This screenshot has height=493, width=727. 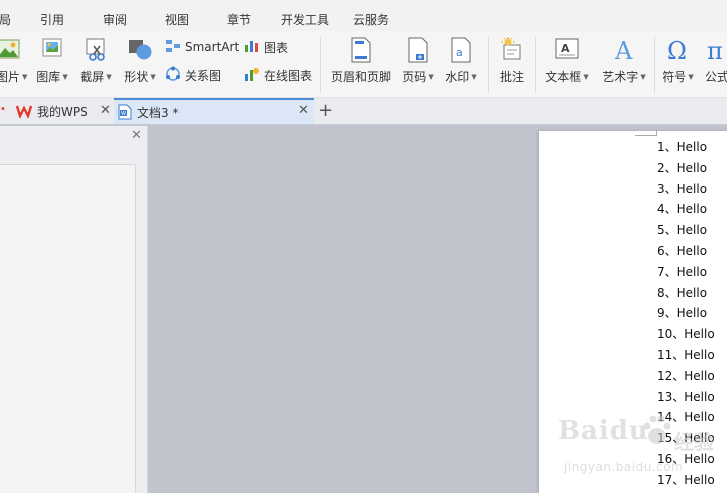 What do you see at coordinates (682, 293) in the screenshot?
I see `list-item: 8、Hello` at bounding box center [682, 293].